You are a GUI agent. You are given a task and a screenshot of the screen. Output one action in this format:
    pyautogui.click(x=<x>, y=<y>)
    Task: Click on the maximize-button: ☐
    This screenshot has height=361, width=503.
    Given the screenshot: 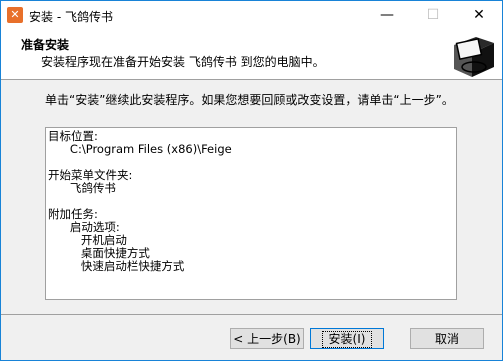 What is the action you would take?
    pyautogui.click(x=433, y=15)
    